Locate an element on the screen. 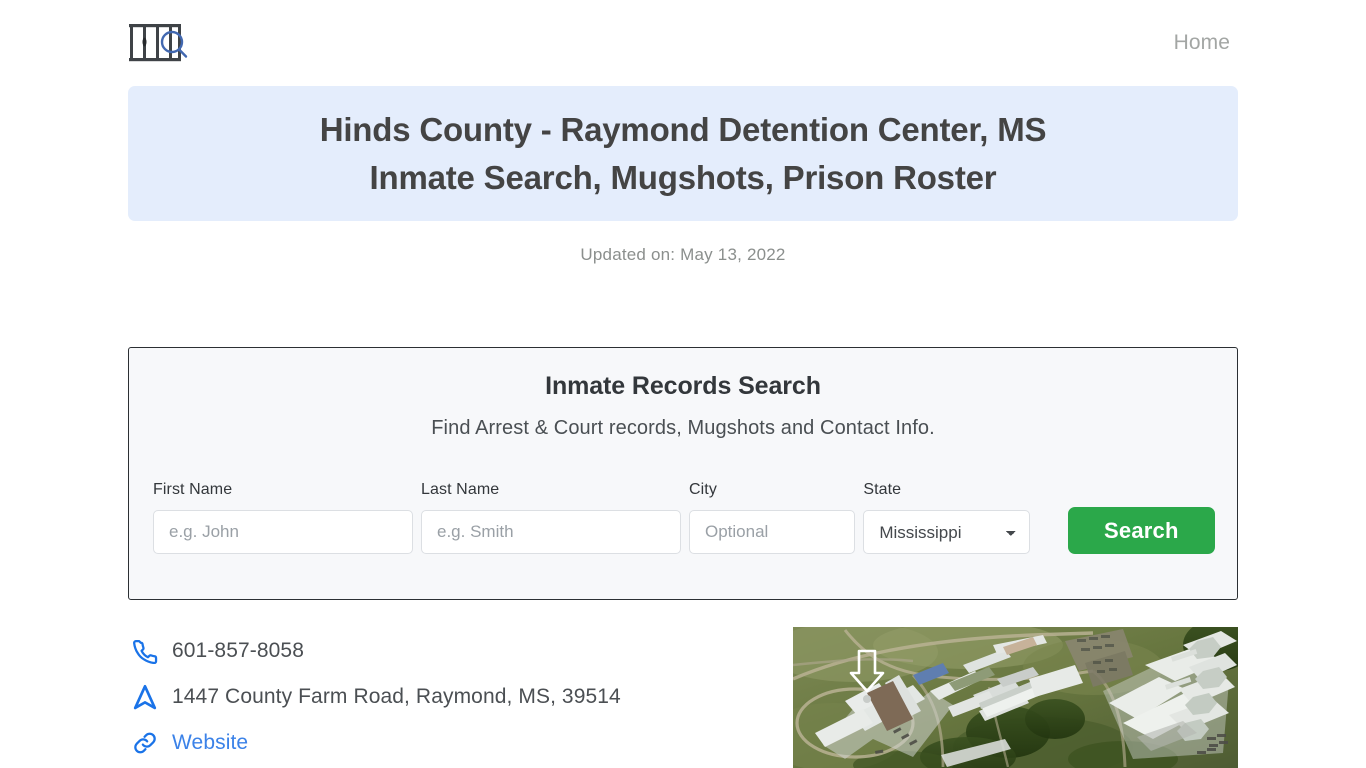 This screenshot has width=1366, height=768. navigation-arrow-icon is located at coordinates (145, 697).